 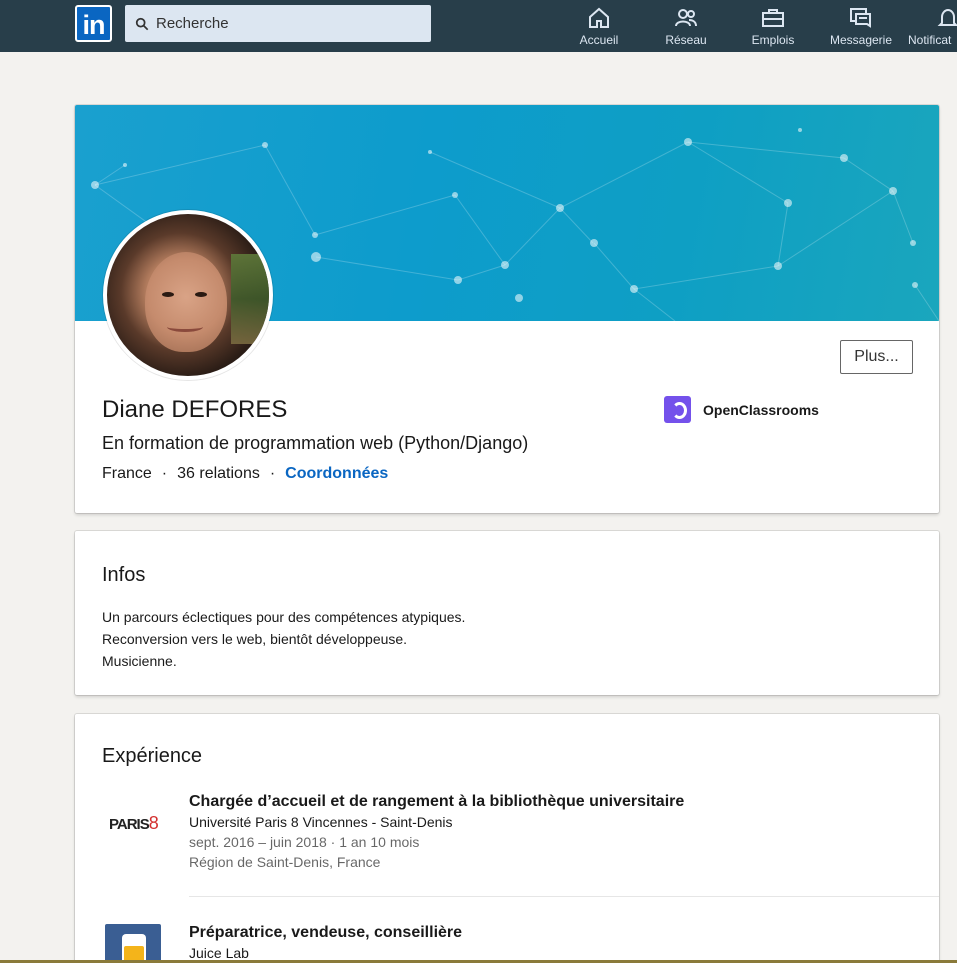 What do you see at coordinates (185, 327) in the screenshot?
I see `avatar-smile` at bounding box center [185, 327].